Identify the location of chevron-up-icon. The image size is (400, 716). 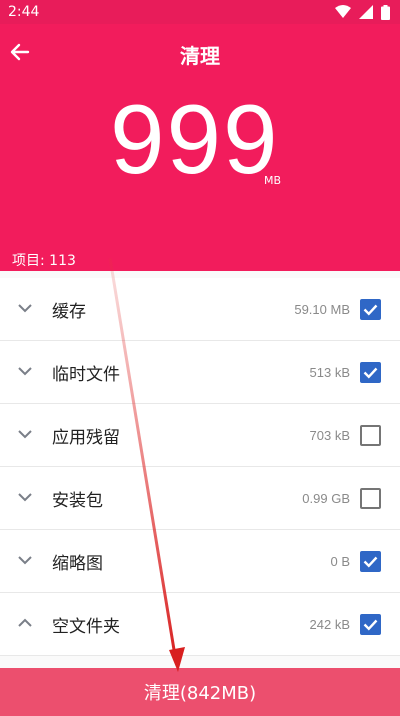
(25, 623).